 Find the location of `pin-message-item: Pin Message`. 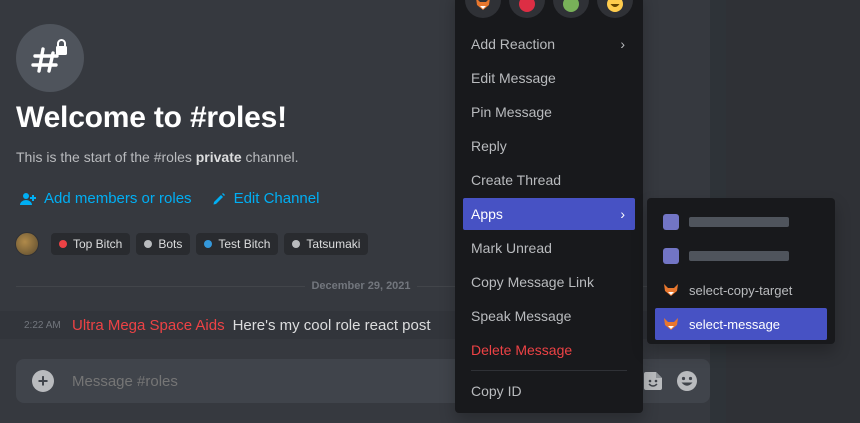

pin-message-item: Pin Message is located at coordinates (549, 112).